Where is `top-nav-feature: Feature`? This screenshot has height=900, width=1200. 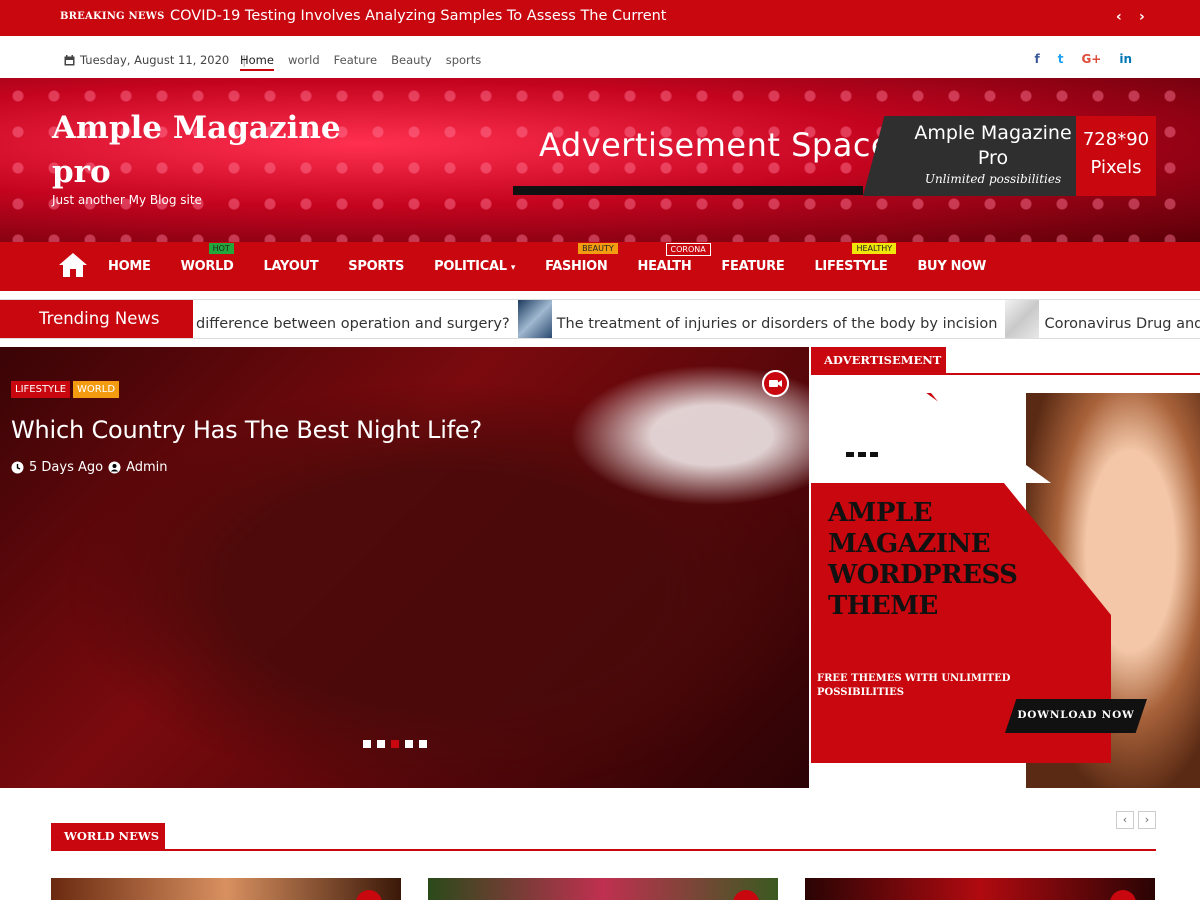
top-nav-feature: Feature is located at coordinates (355, 62).